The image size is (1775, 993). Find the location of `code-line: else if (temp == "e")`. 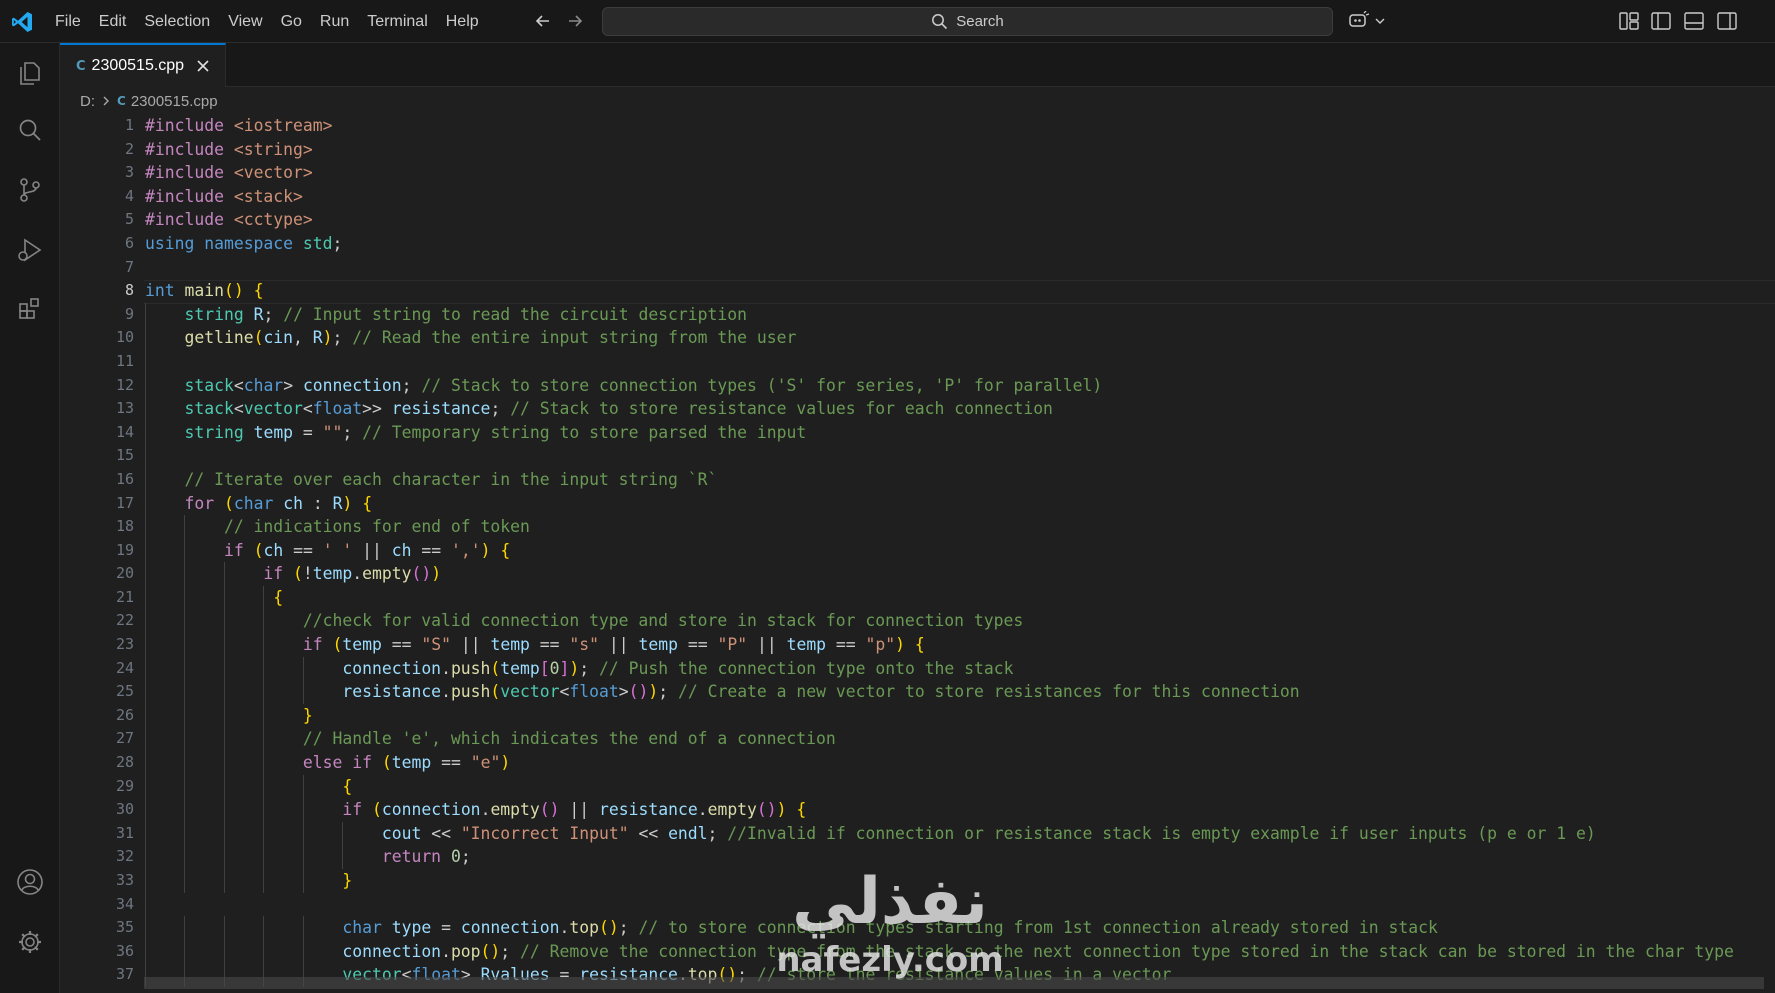

code-line: else if (temp == "e") is located at coordinates (960, 763).